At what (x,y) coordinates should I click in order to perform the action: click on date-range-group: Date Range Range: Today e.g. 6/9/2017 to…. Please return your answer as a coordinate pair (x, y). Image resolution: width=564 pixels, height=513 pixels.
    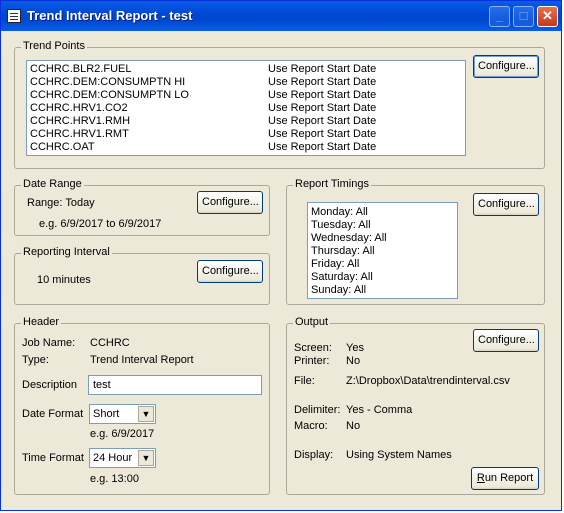
    Looking at the image, I should click on (142, 207).